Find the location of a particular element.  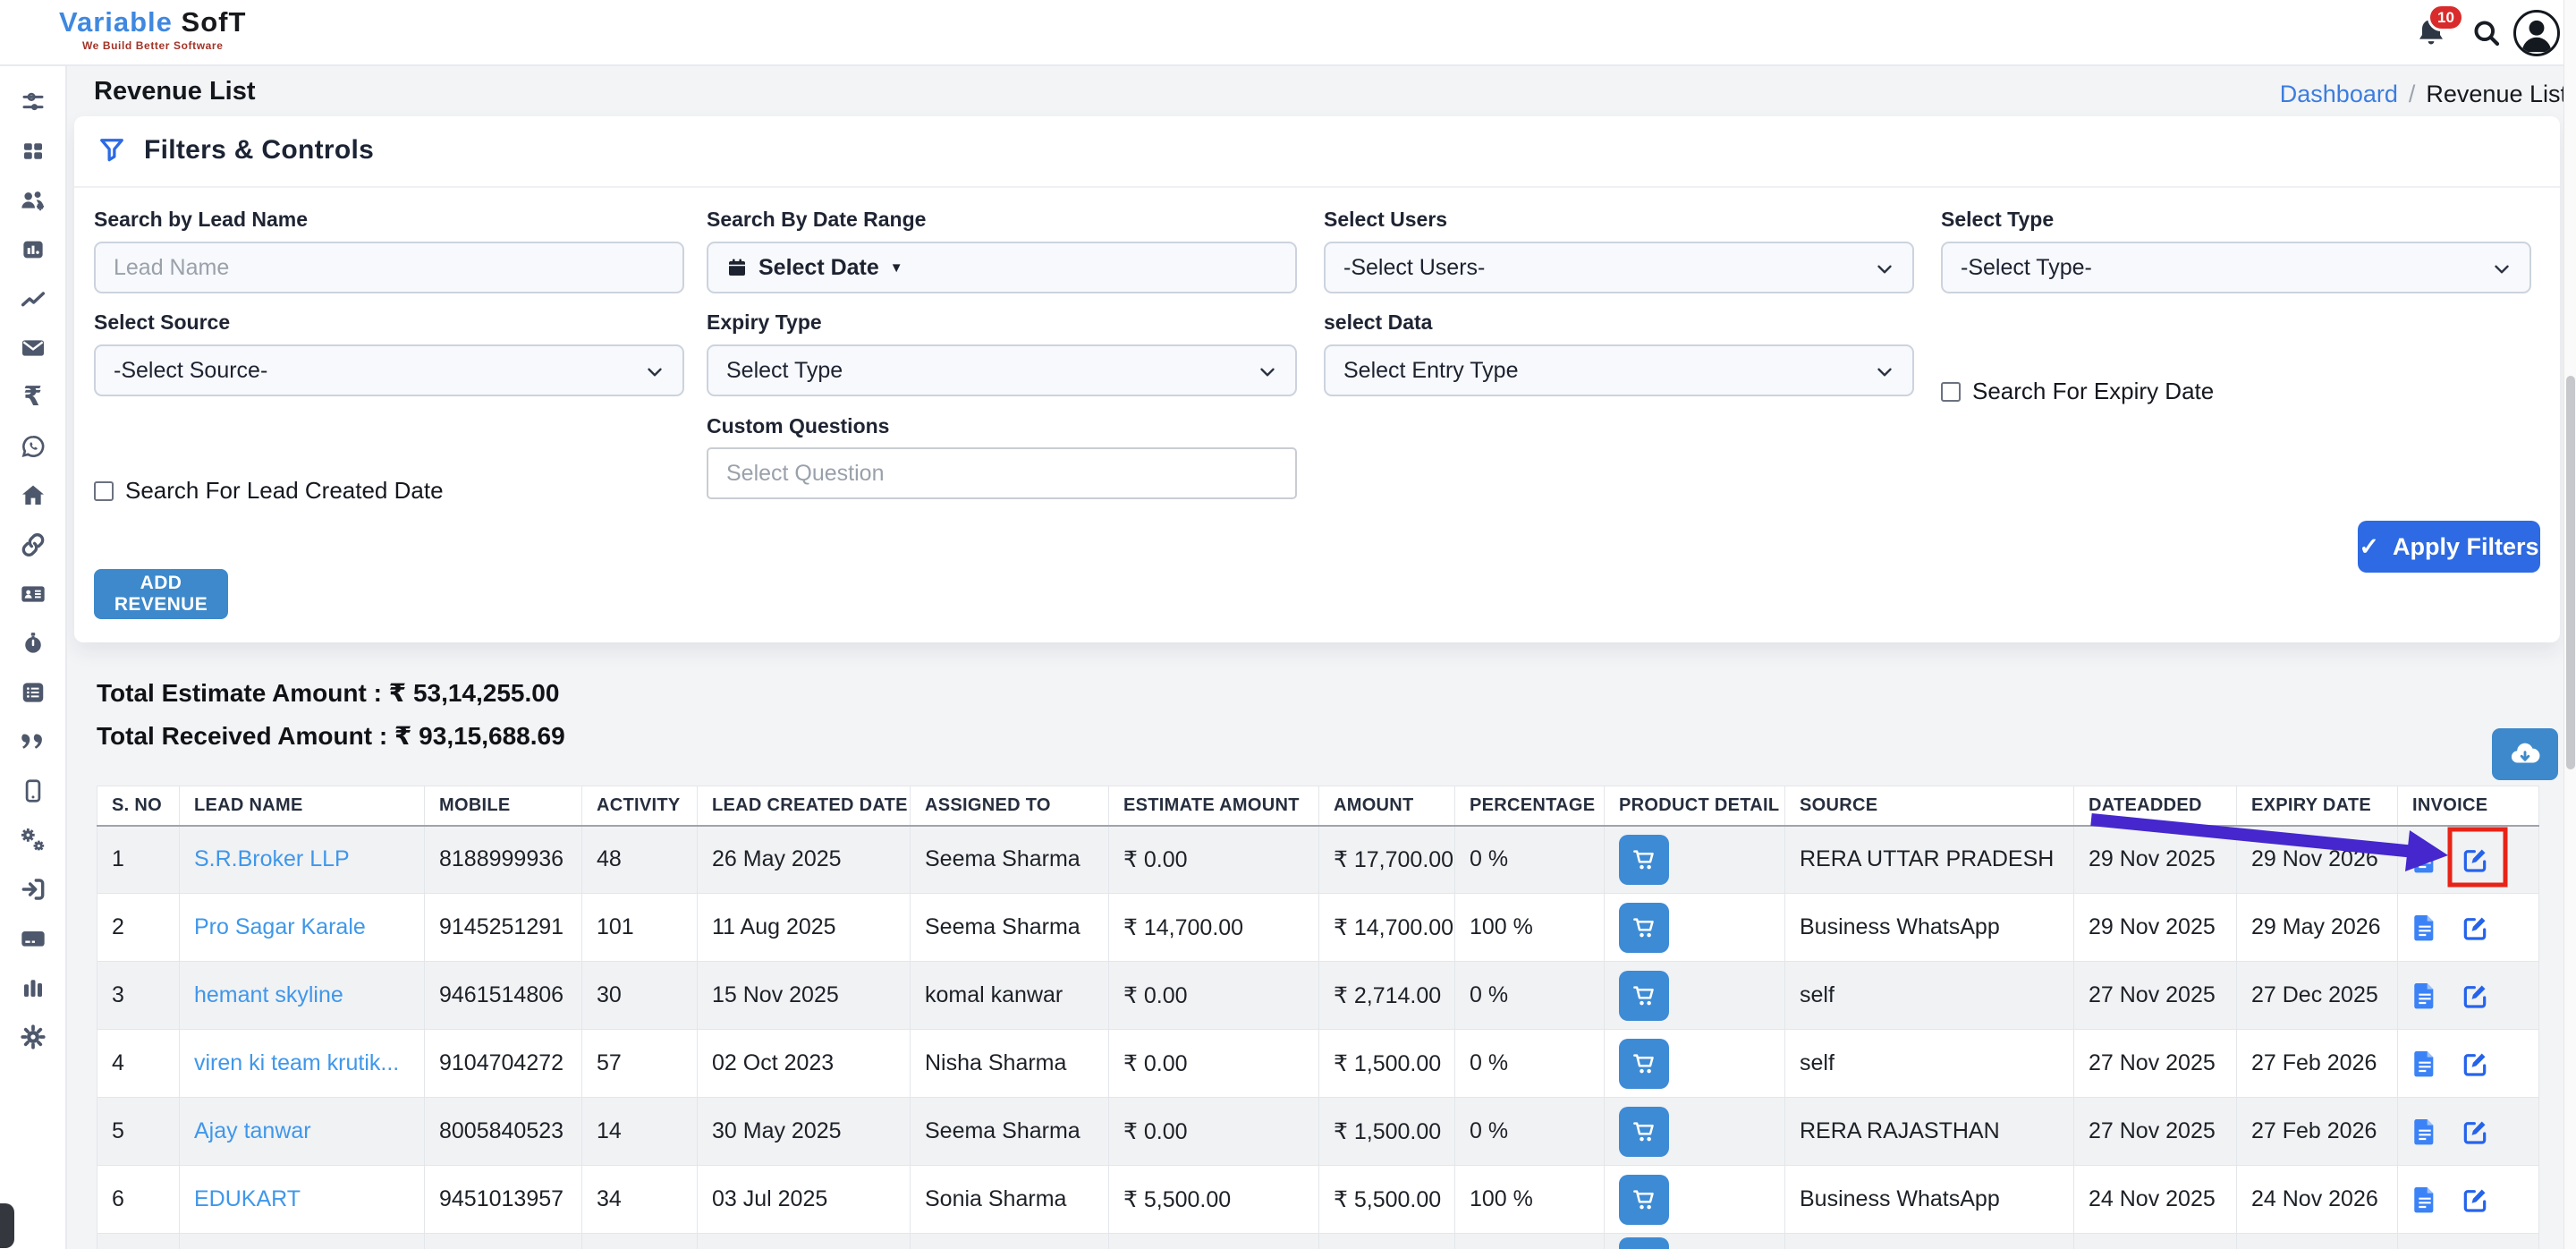

lead-name-link: S.R.Broker LLP is located at coordinates (305, 859).